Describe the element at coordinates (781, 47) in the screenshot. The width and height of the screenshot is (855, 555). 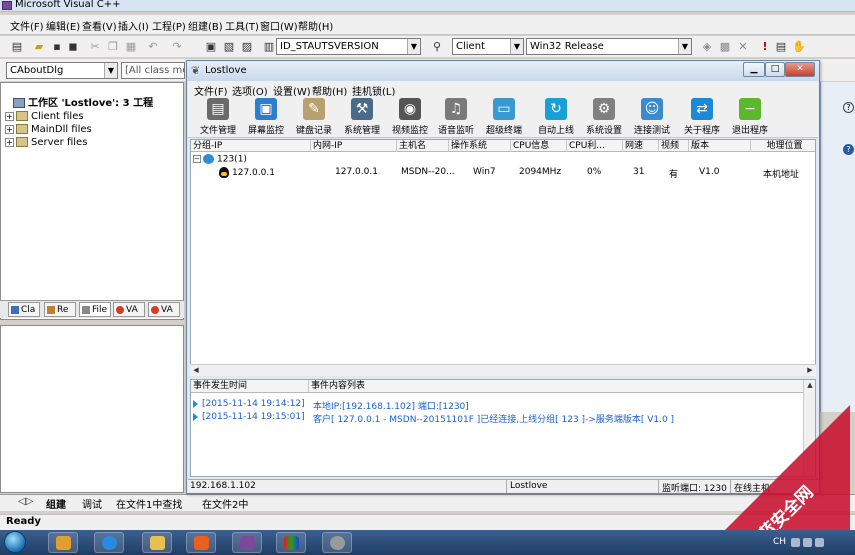
I see `go-icon: ▤` at that location.